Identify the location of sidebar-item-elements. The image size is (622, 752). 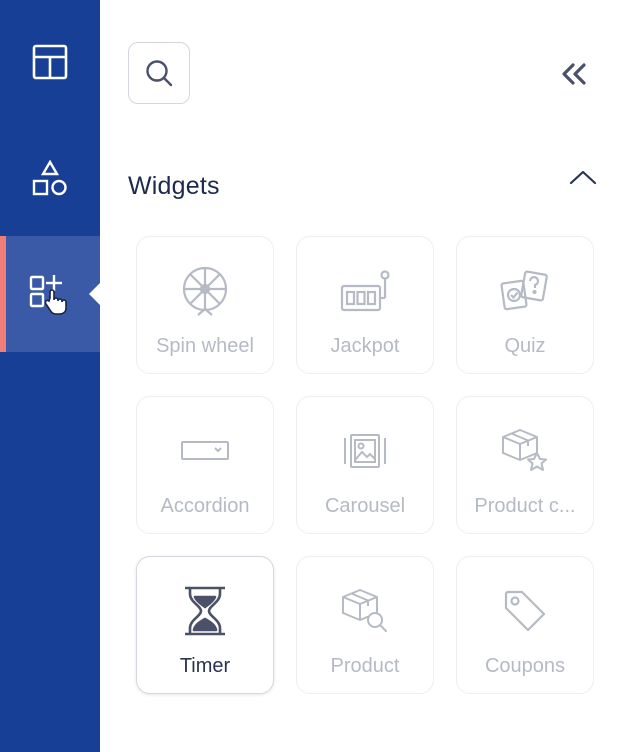
(50, 178).